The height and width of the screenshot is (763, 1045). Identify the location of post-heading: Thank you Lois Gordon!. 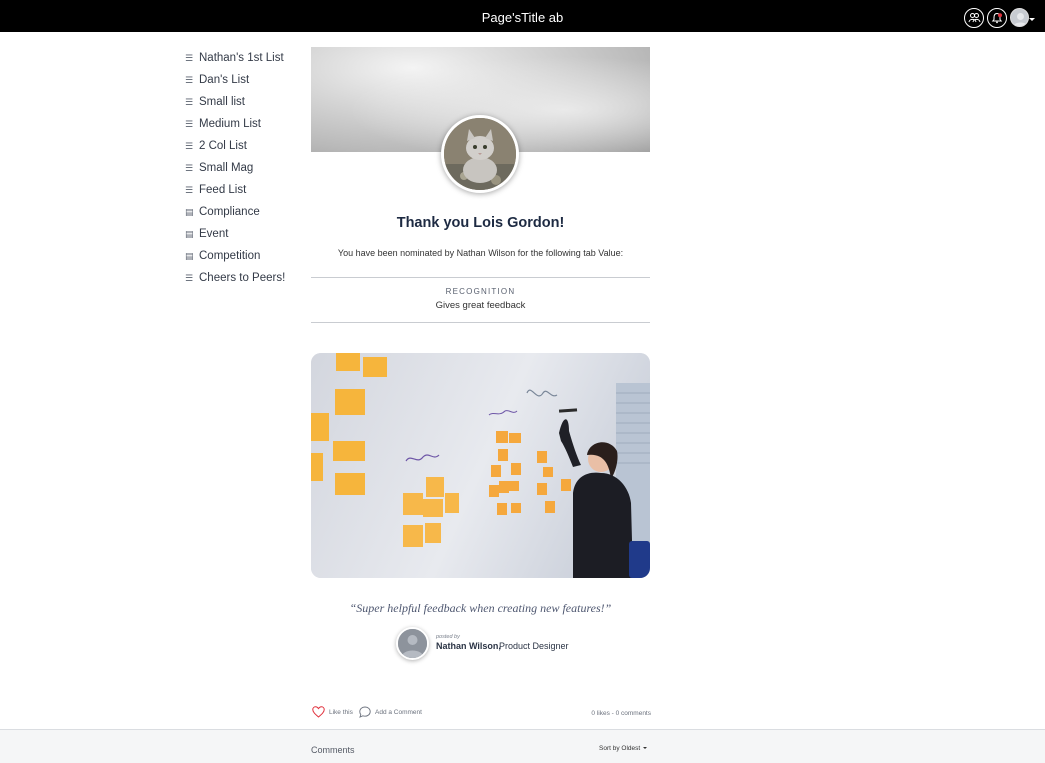
(480, 223).